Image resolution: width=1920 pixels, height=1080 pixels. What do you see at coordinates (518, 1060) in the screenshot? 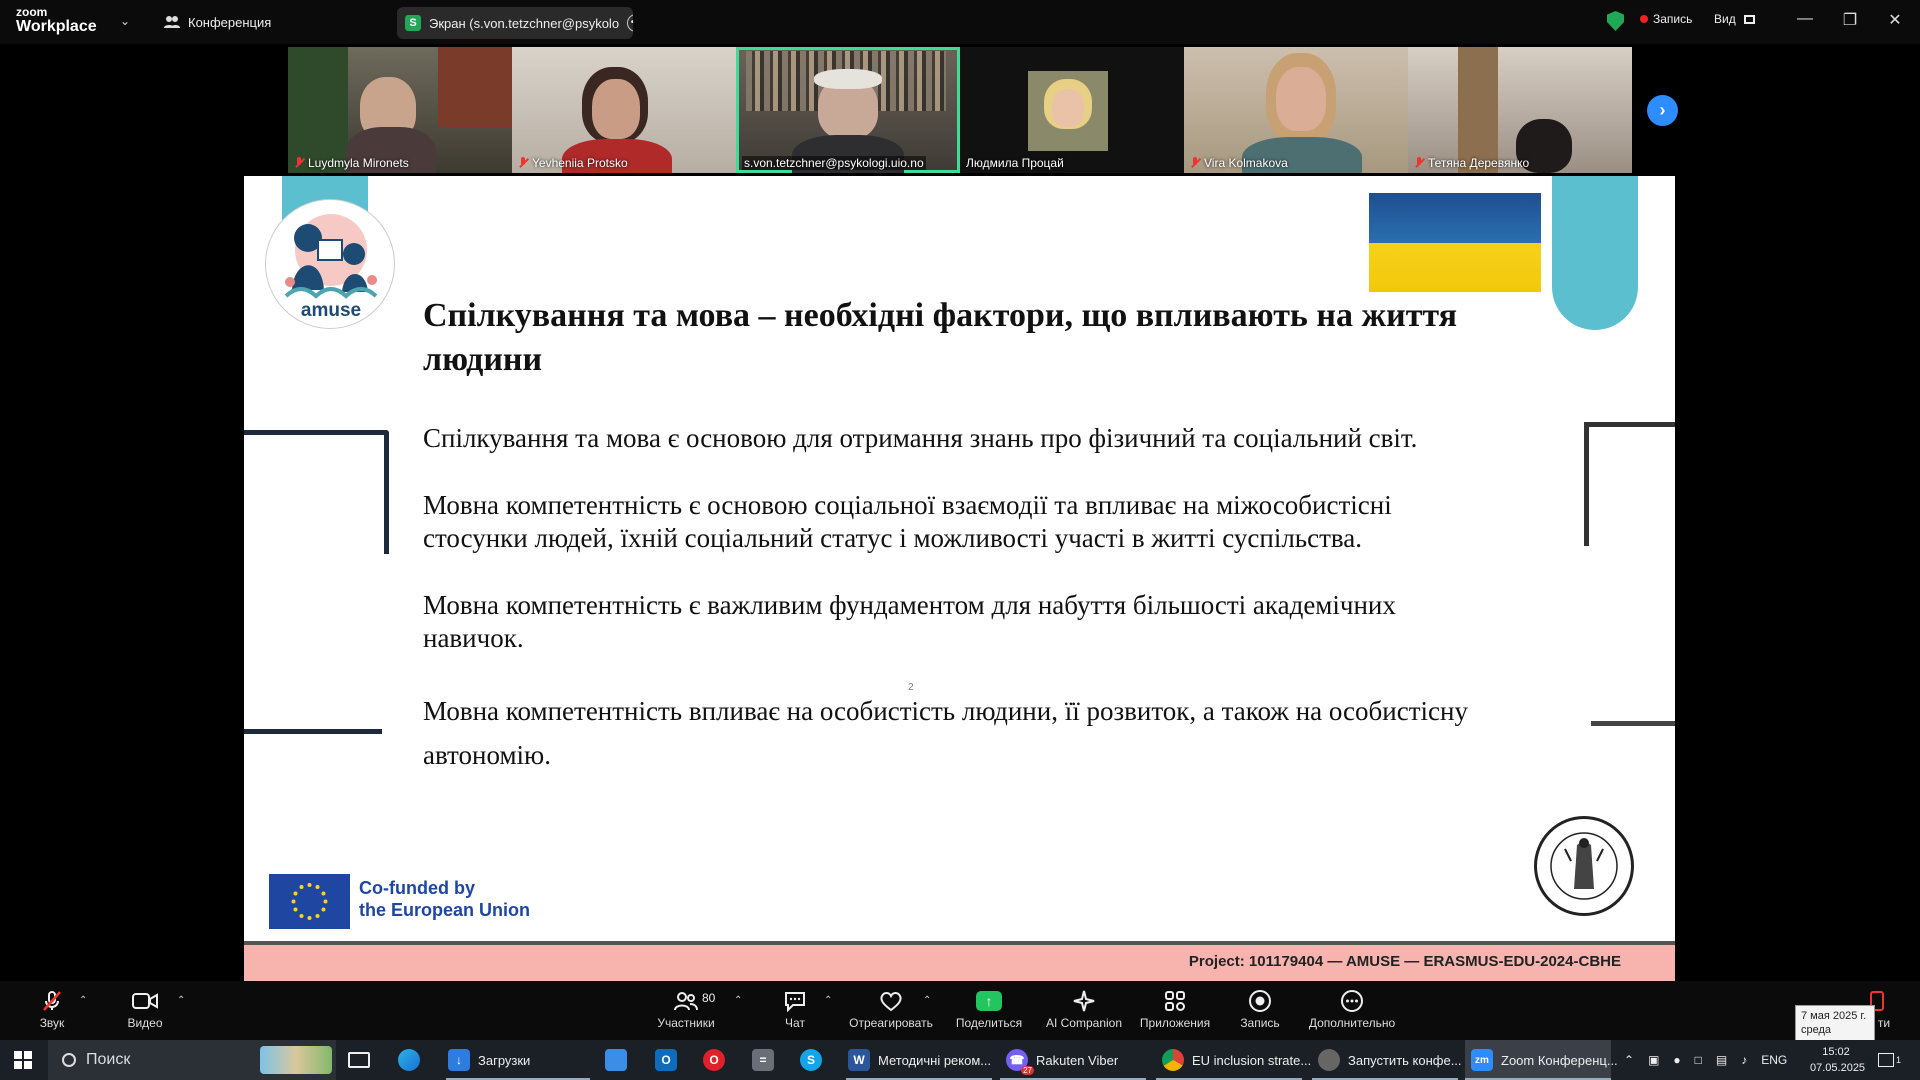
I see `taskbar-app-downloads: ↓ Загрузки` at bounding box center [518, 1060].